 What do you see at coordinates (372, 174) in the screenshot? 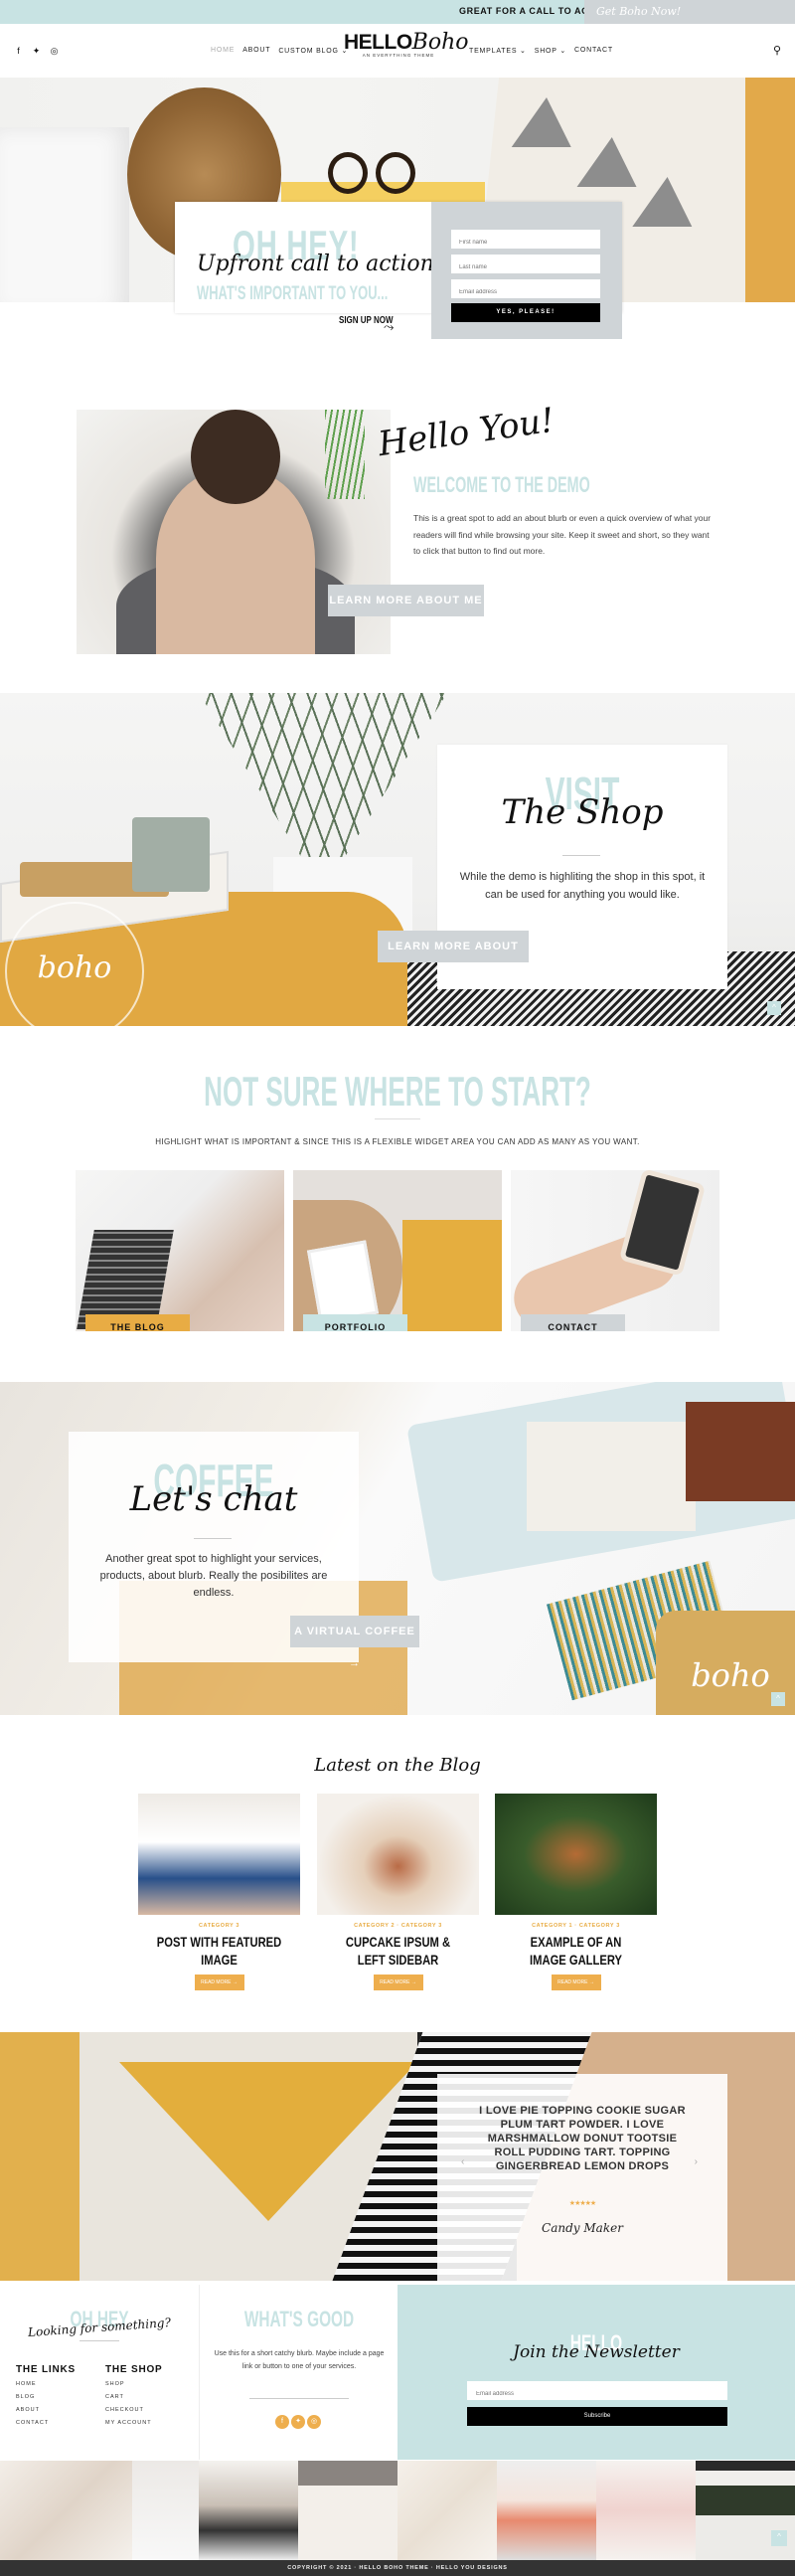
I see `hero-glasses` at bounding box center [372, 174].